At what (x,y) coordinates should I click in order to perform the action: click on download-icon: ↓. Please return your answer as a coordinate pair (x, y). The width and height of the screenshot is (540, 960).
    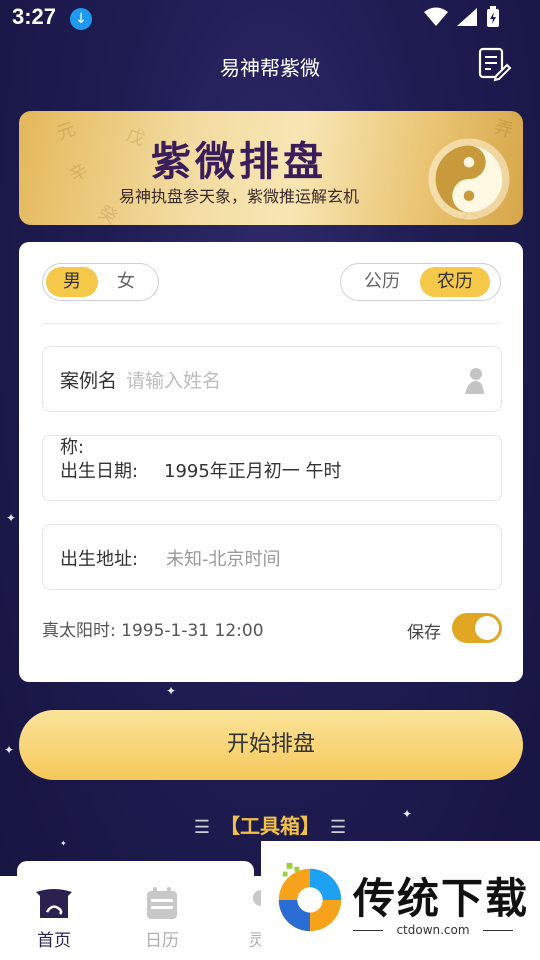
    Looking at the image, I should click on (81, 19).